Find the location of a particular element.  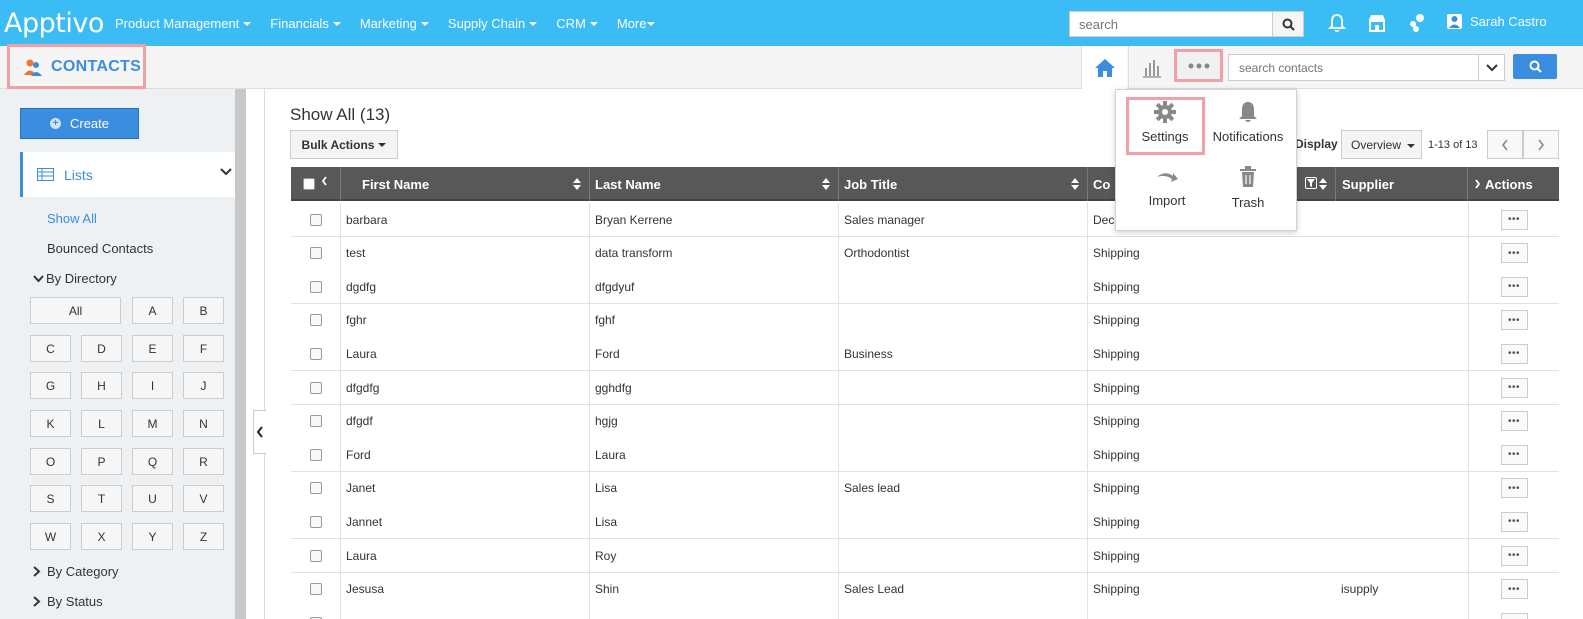

column-header-actions: Actions is located at coordinates (1513, 184).